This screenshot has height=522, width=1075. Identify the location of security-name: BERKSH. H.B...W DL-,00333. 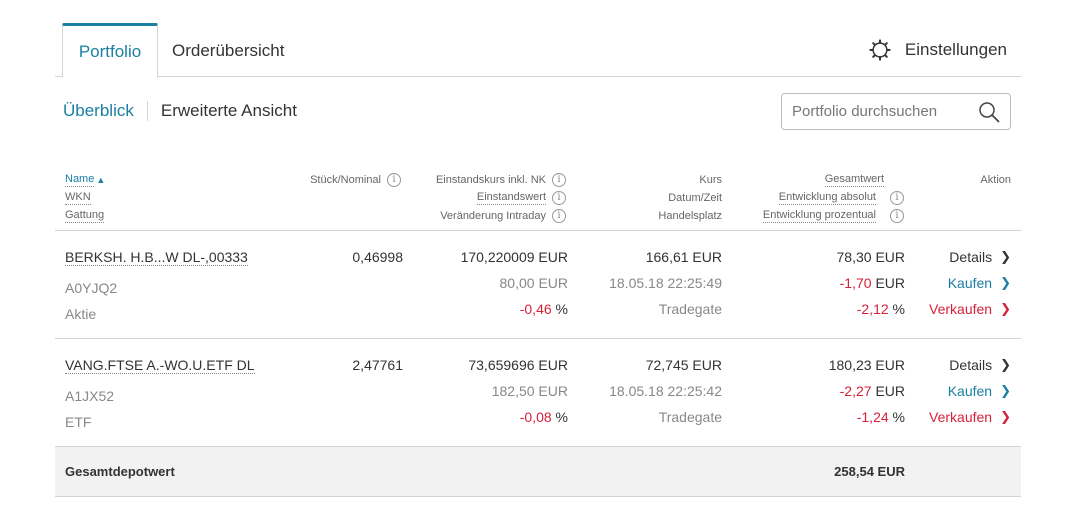
(156, 257).